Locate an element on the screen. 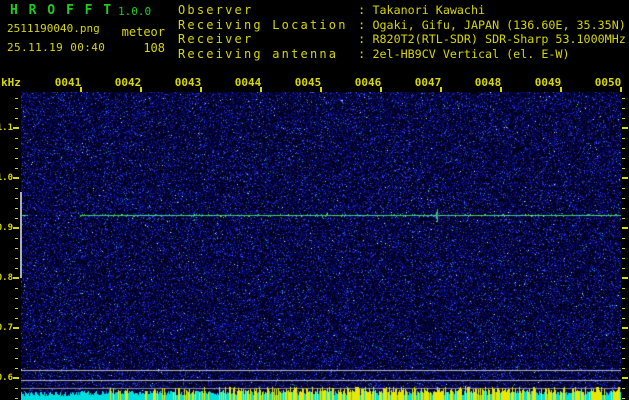  info-value: Ogaki, Gifu, JAPAN (136.60E, 35.35N) is located at coordinates (499, 24).